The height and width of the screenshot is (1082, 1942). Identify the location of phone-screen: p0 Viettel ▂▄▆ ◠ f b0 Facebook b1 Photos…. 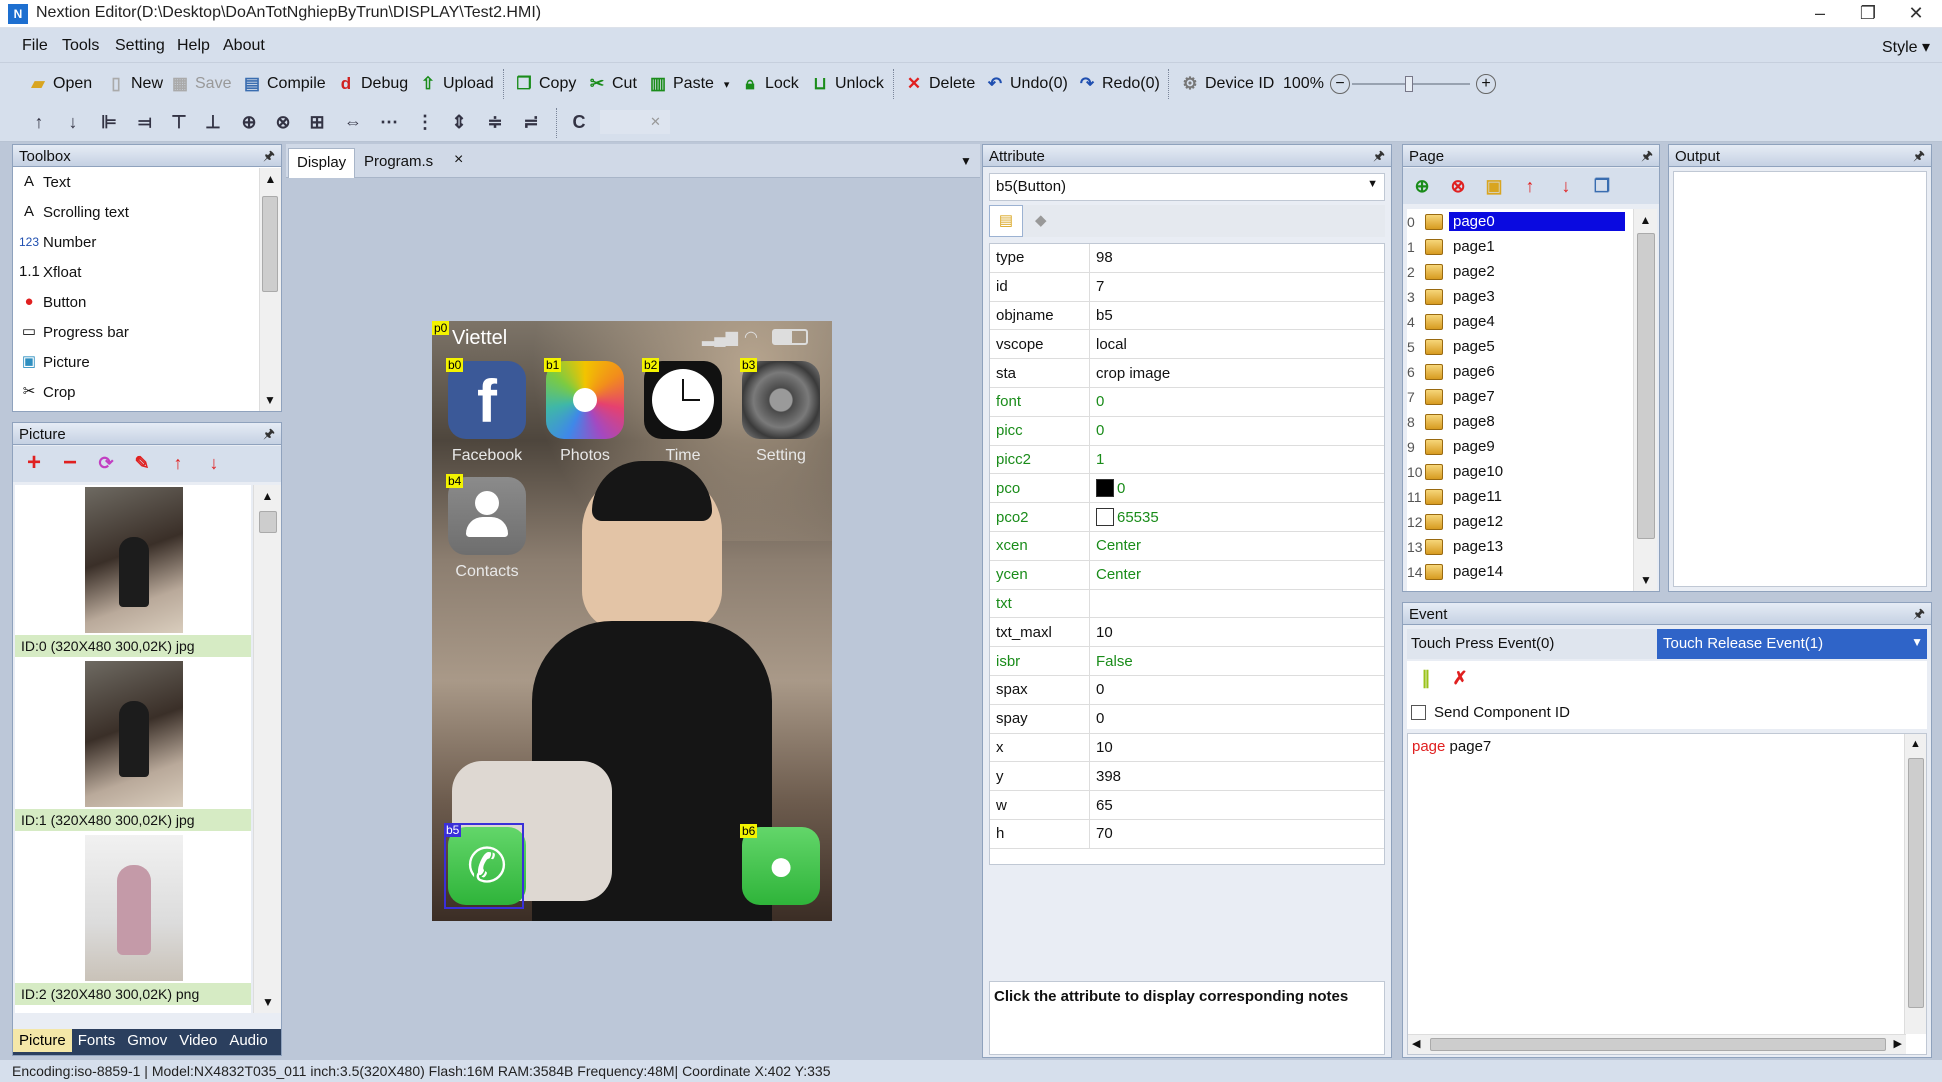
(632, 621).